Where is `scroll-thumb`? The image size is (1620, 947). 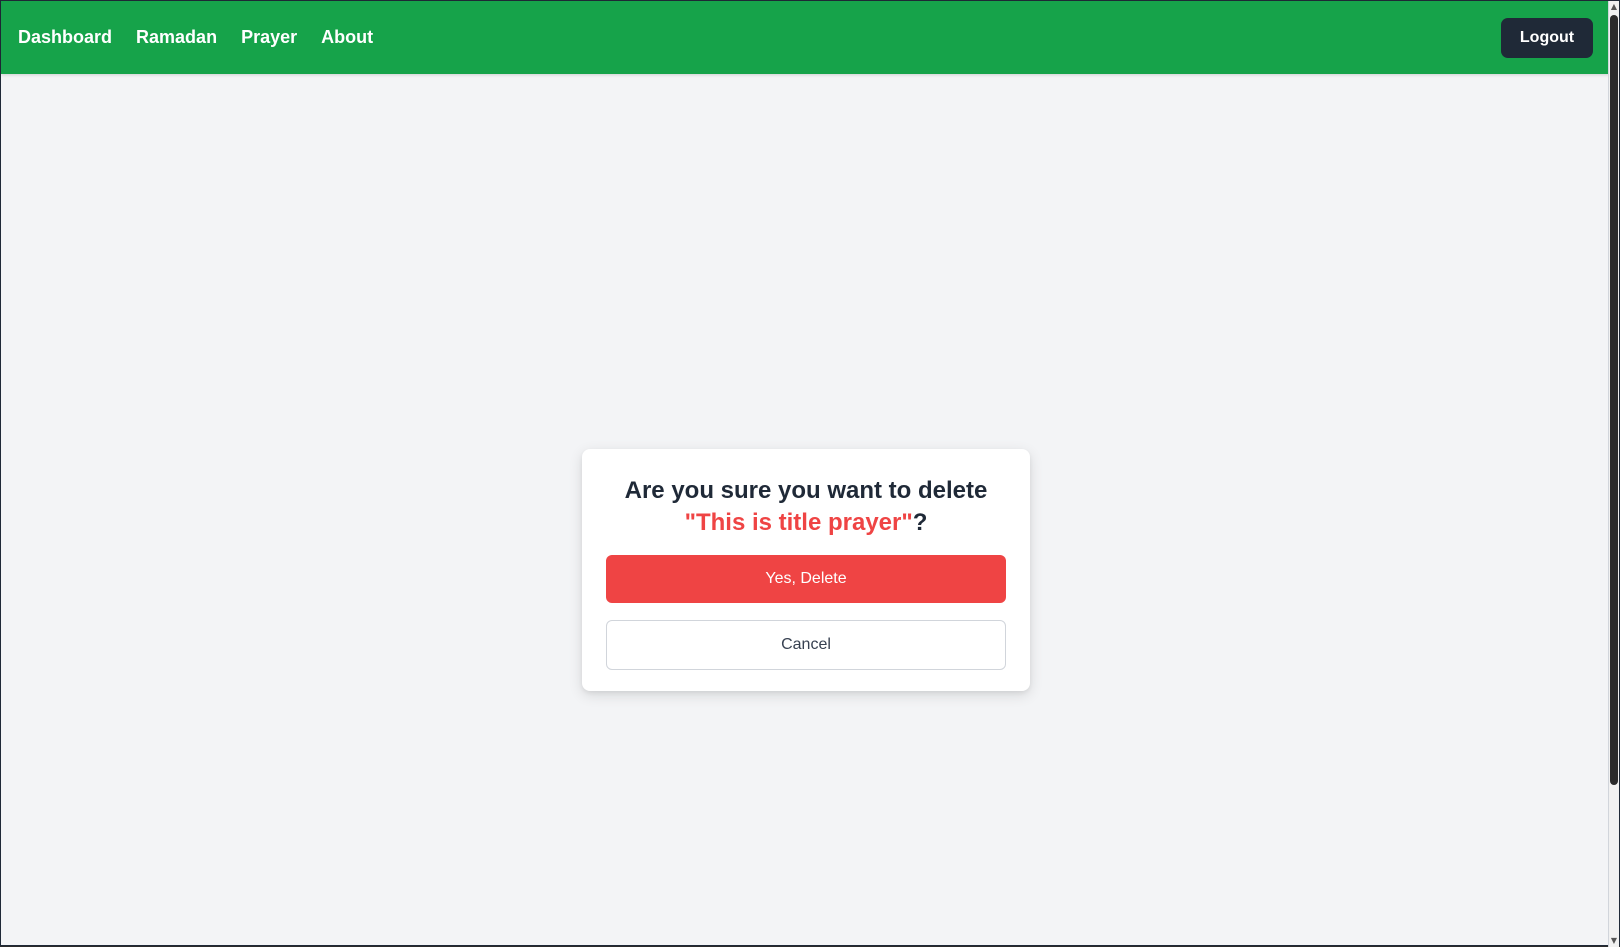 scroll-thumb is located at coordinates (1614, 400).